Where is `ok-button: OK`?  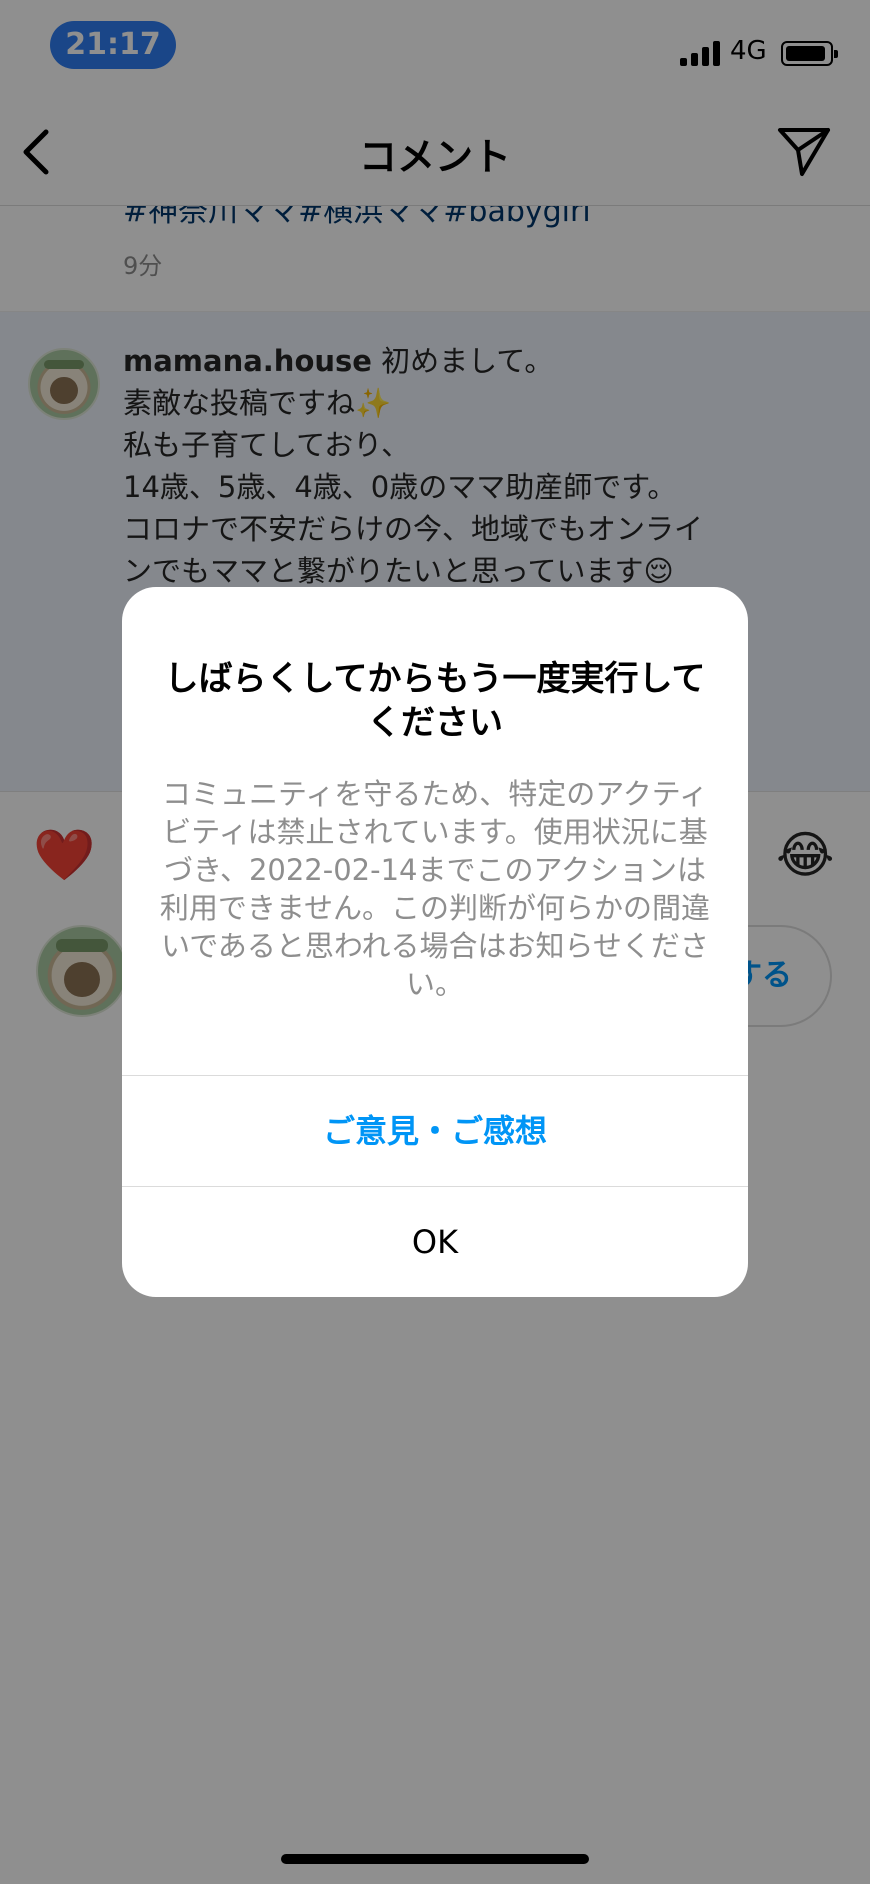 ok-button: OK is located at coordinates (435, 1242).